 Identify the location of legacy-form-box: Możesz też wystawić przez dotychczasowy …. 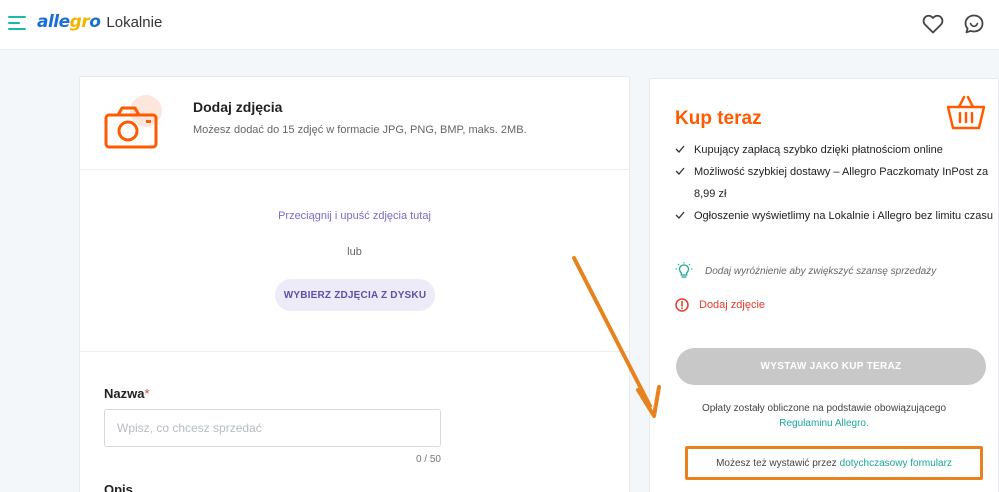
(834, 463).